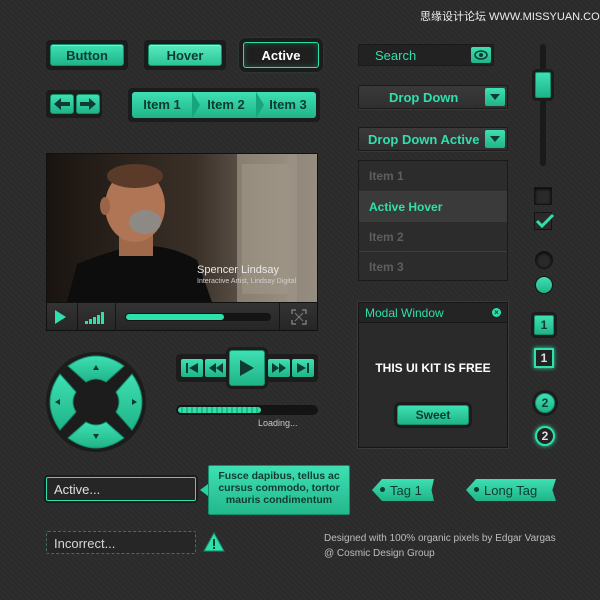 The image size is (600, 600). I want to click on breadcrumb-item-1: Item 1, so click(162, 105).